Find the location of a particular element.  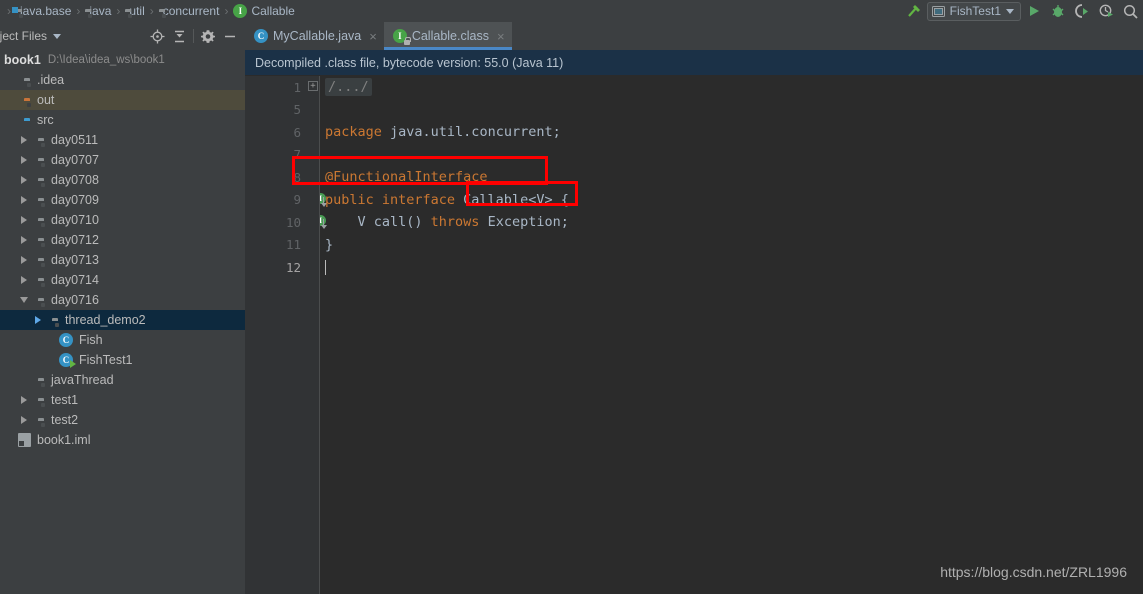

code-token: } is located at coordinates (329, 244).